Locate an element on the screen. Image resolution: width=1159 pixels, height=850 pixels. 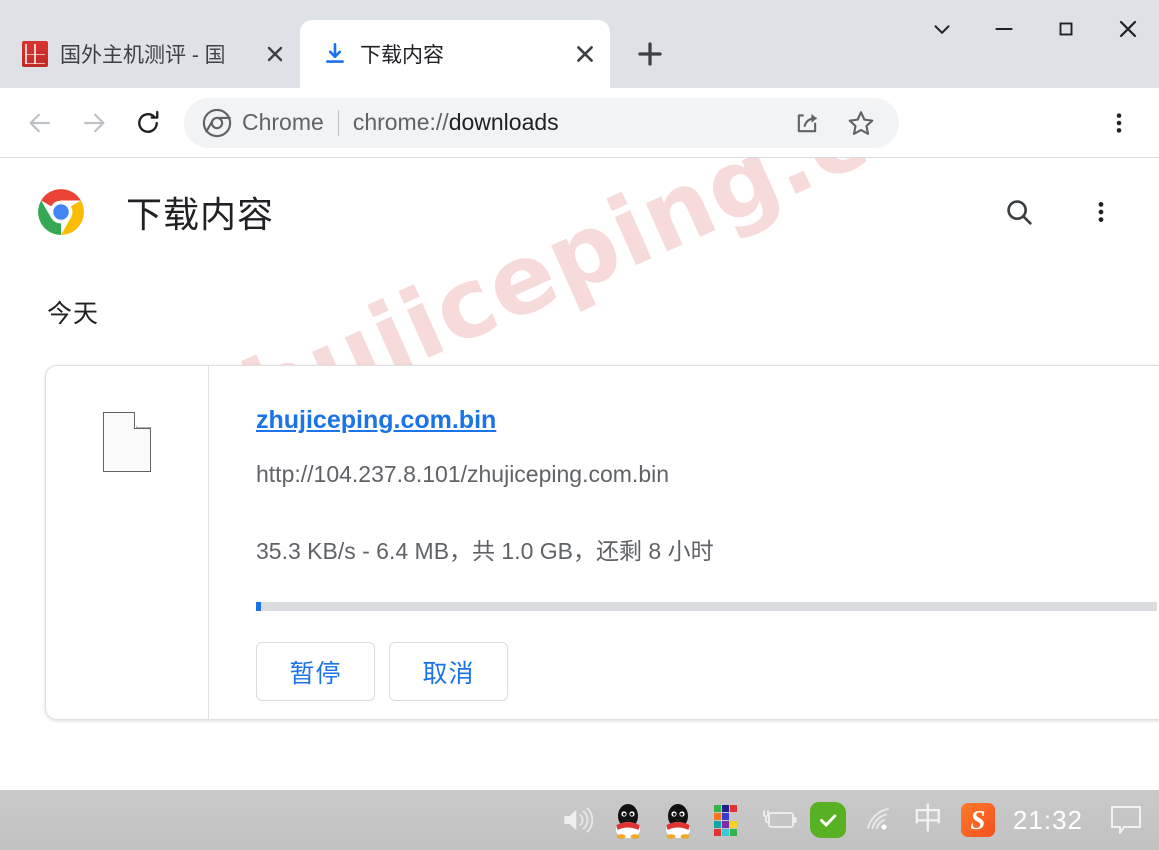
download-icon is located at coordinates (335, 54).